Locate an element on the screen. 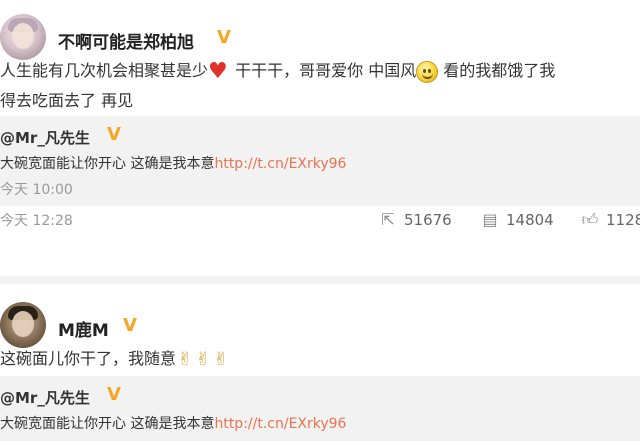 The width and height of the screenshot is (640, 441). post-text-line-1: 人生能有几次机会相聚甚是少♥ 干干干，哥哥爱你 中国风 看的我都饿了我 is located at coordinates (277, 71).